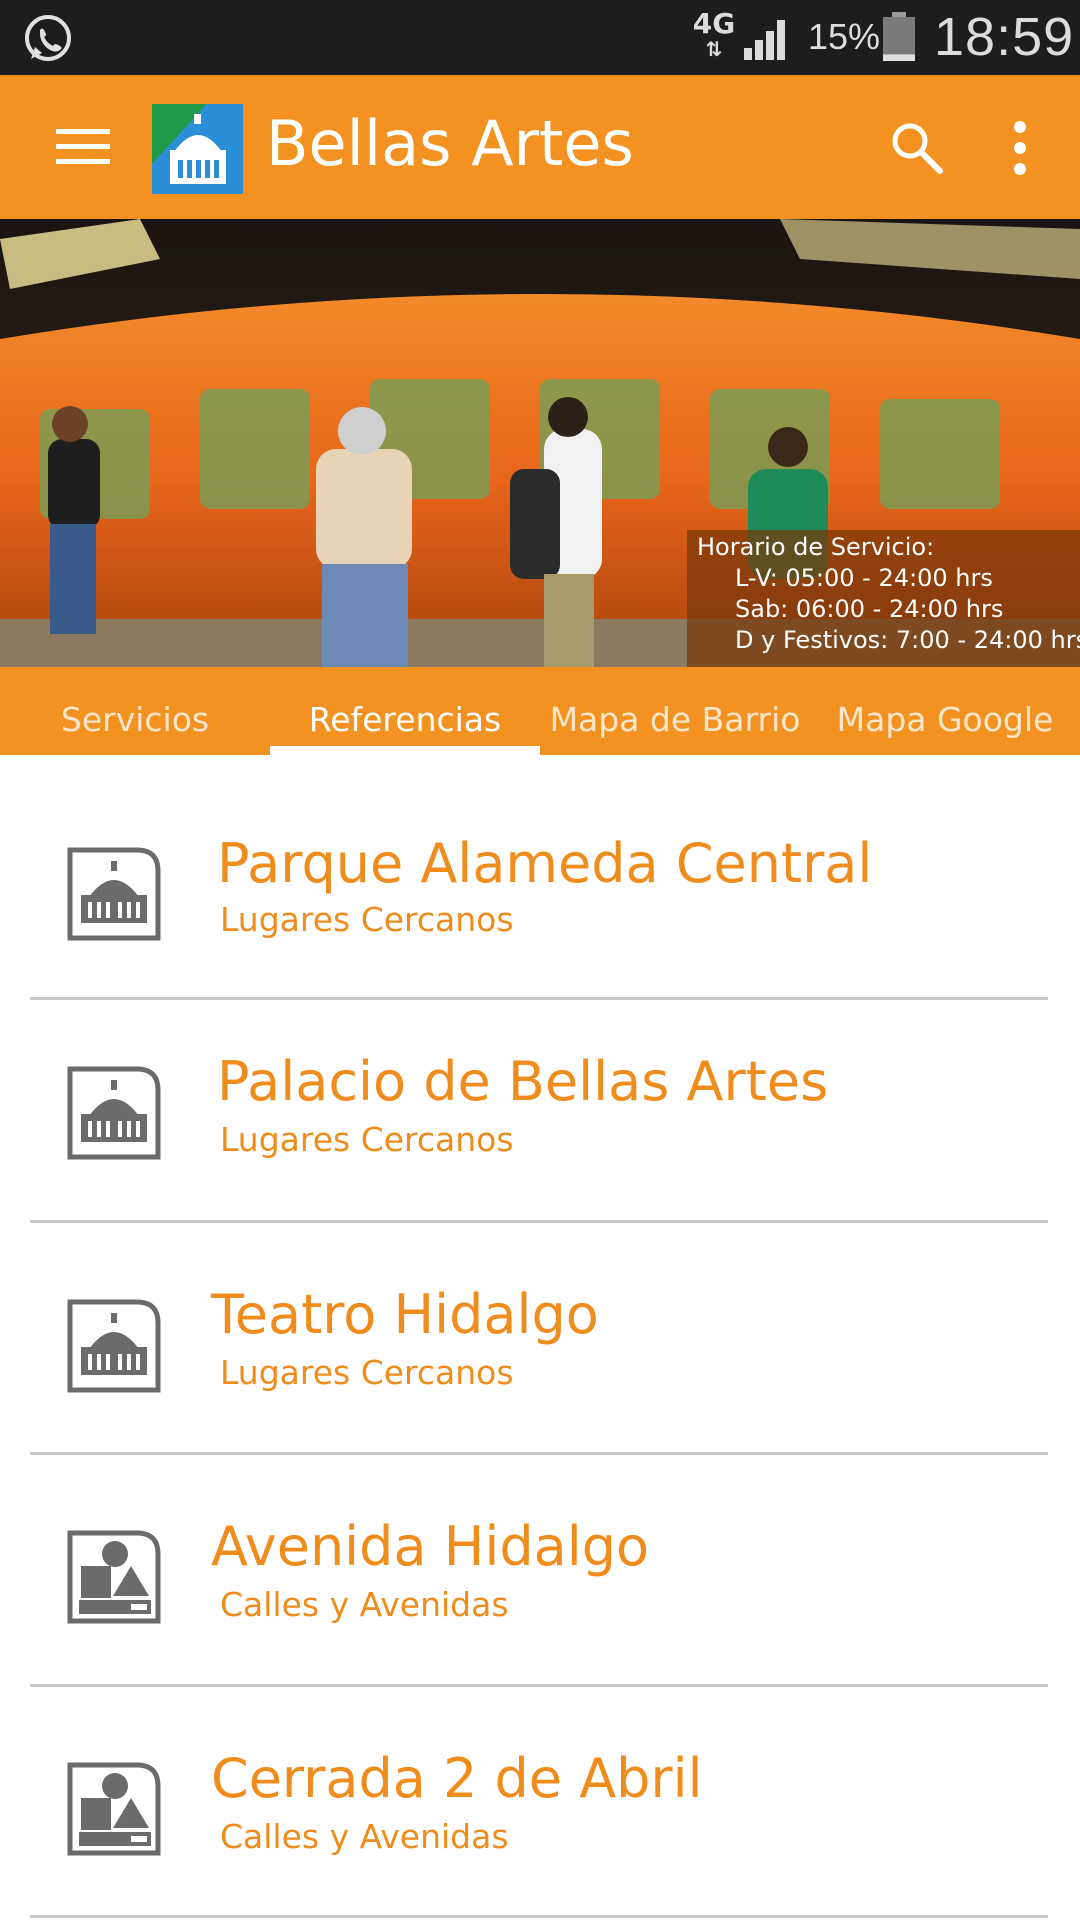  Describe the element at coordinates (1004, 37) in the screenshot. I see `clock: 18:59` at that location.